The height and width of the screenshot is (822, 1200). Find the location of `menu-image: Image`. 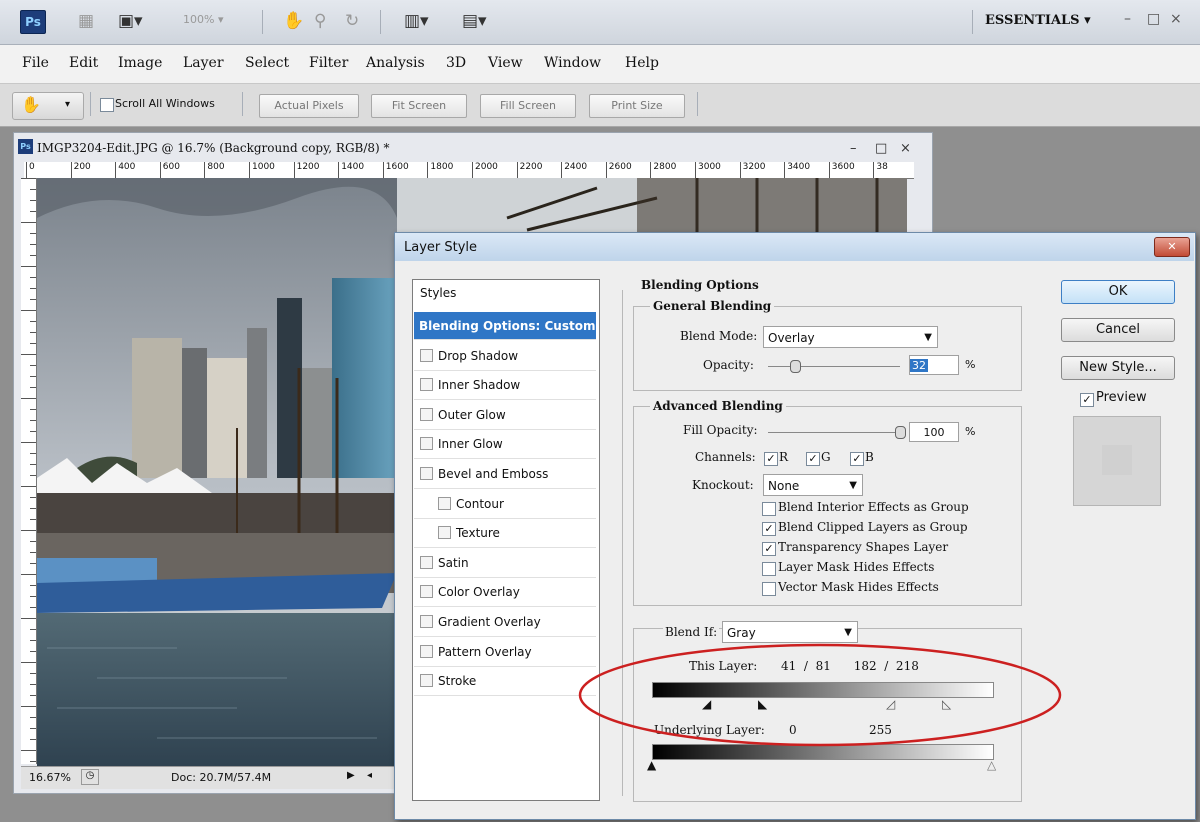

menu-image: Image is located at coordinates (140, 63).